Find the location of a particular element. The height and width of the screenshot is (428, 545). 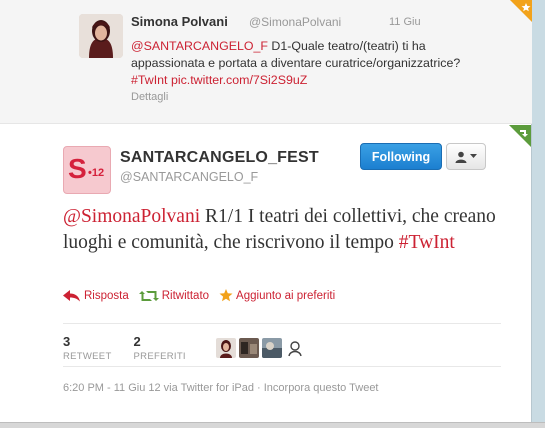

star-icon is located at coordinates (226, 295).